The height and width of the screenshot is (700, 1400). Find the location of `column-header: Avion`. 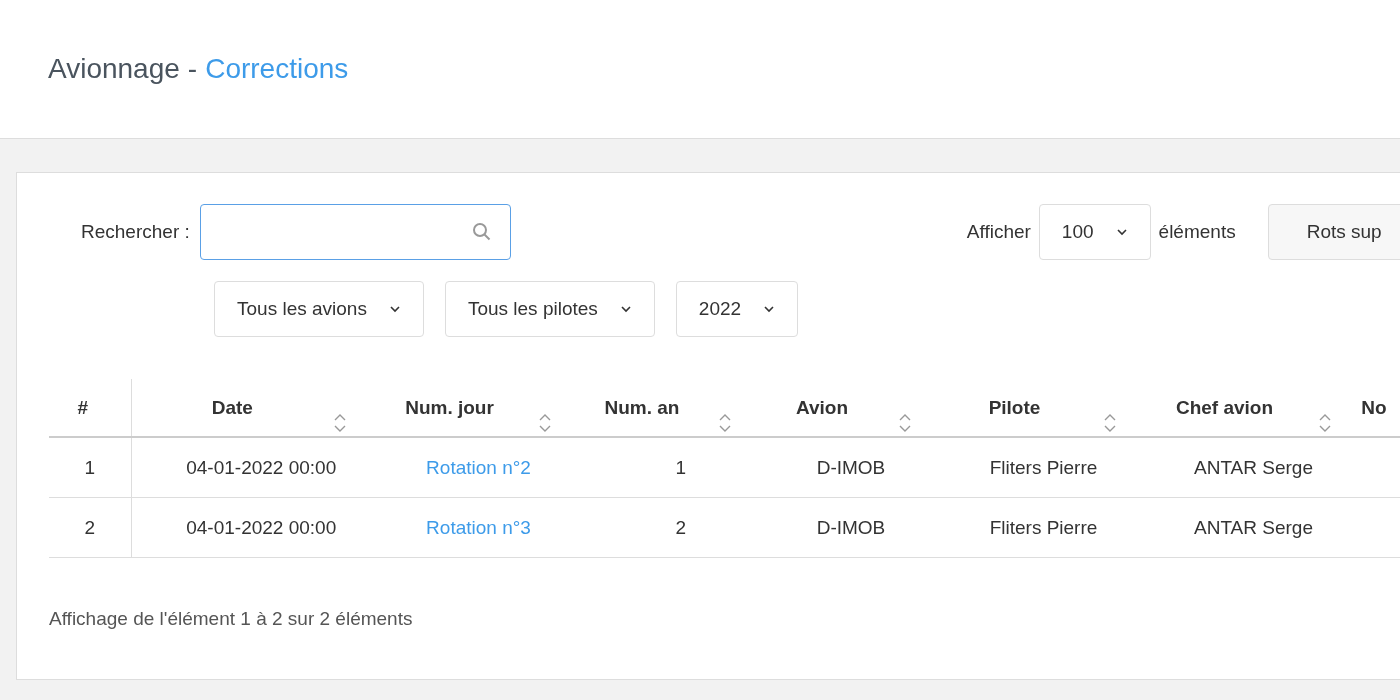

column-header: Avion is located at coordinates (822, 407).